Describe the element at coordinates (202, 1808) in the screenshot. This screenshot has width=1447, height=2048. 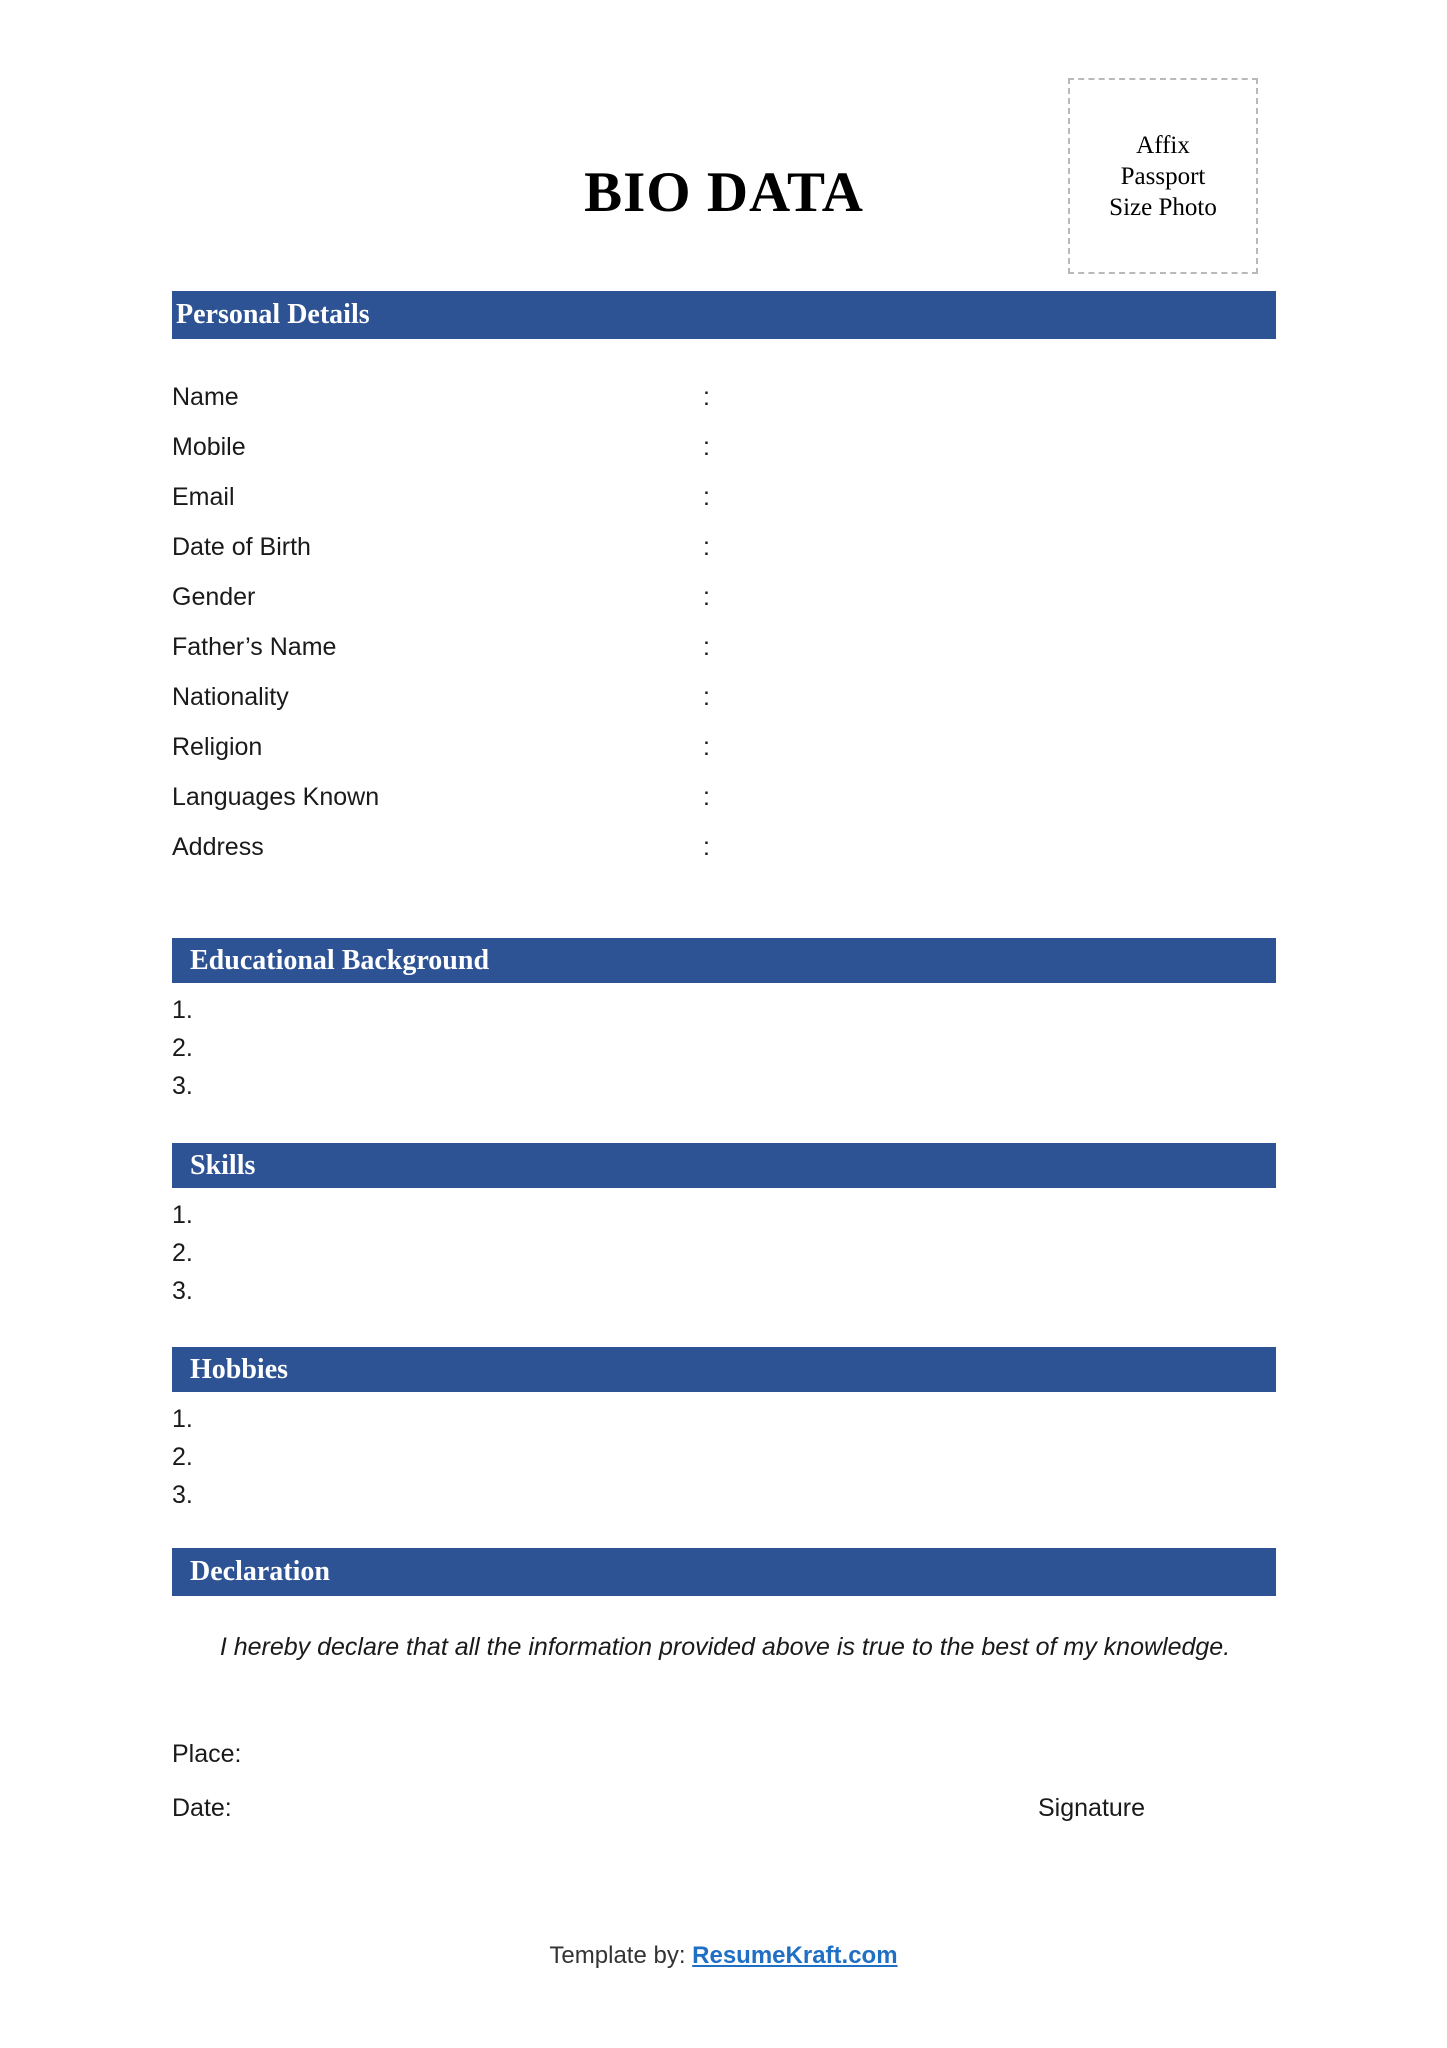
I see `date-label: Date:` at that location.